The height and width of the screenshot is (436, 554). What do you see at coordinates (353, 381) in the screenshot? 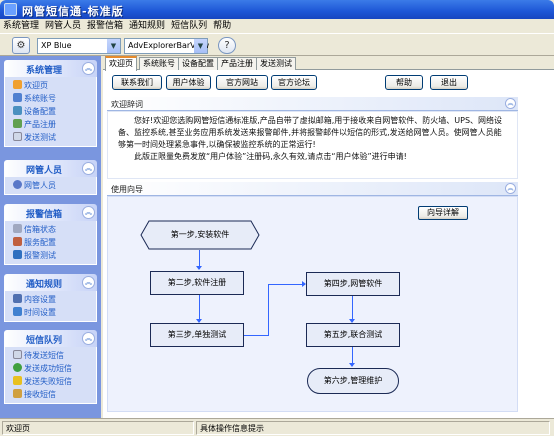
I see `flow-step-6: 第六步,管理维护` at bounding box center [353, 381].